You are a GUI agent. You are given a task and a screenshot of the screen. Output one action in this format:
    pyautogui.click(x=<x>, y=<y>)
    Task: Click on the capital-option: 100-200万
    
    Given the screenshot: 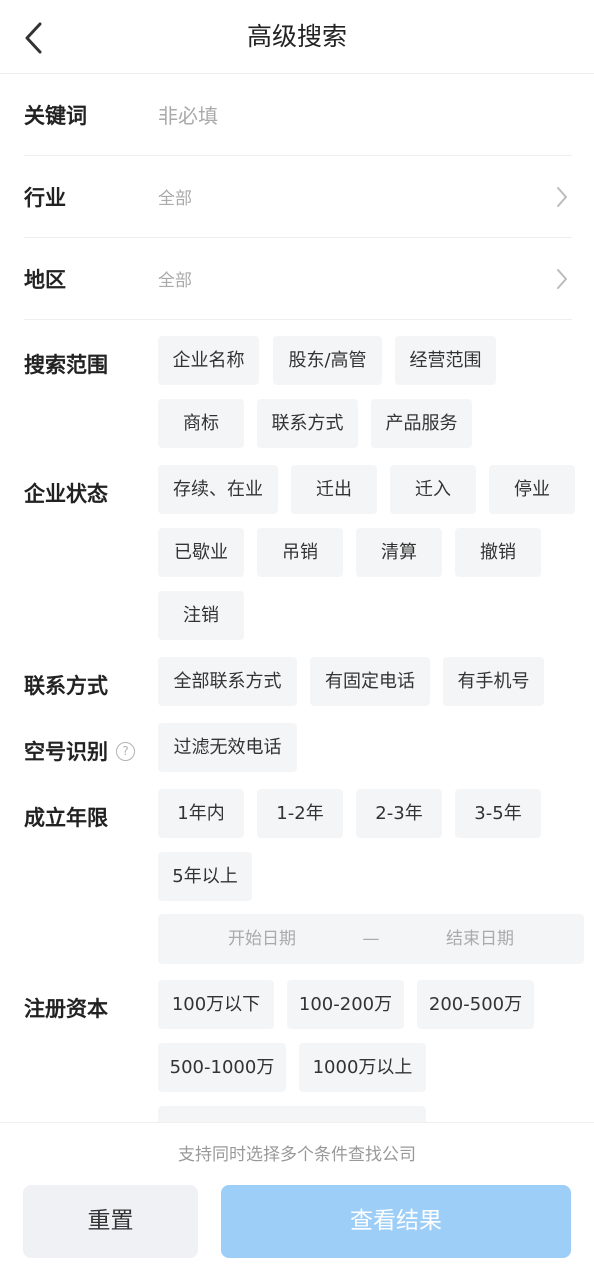 What is the action you would take?
    pyautogui.click(x=345, y=1004)
    